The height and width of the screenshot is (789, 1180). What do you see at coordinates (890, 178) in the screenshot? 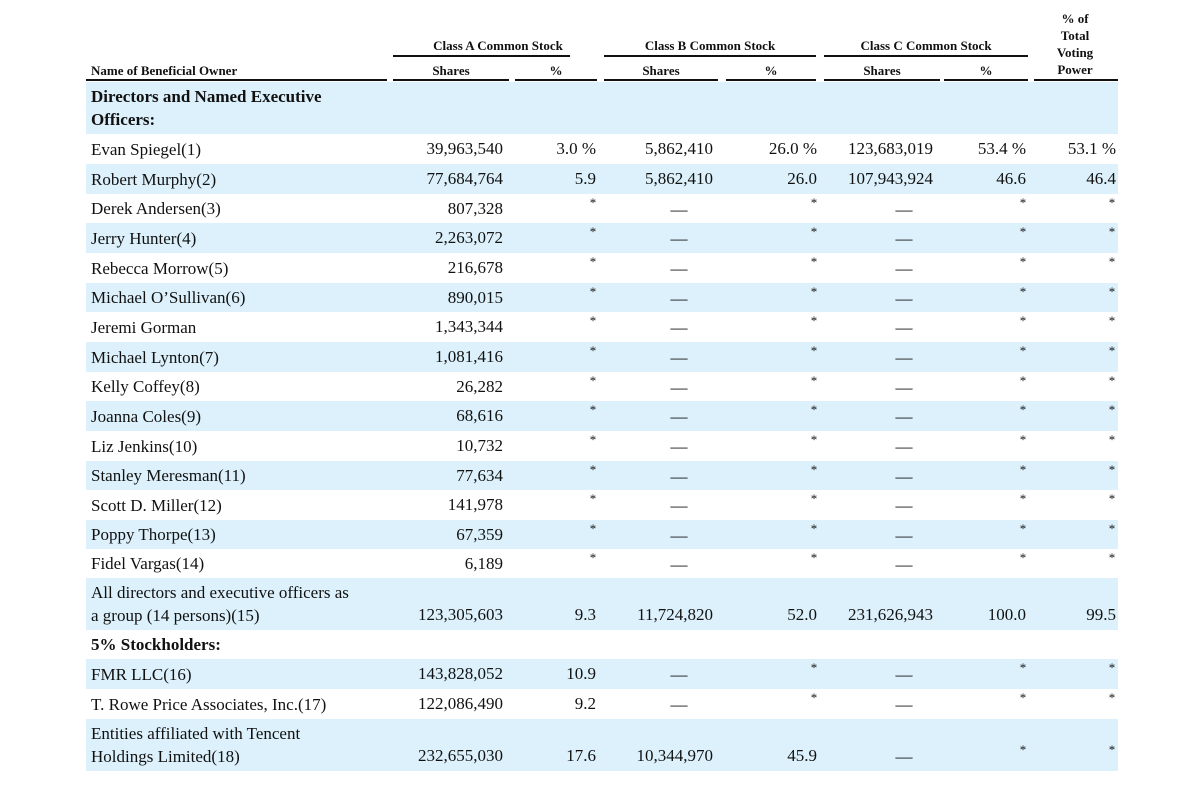
I see `c-sh-value: 107,943,924` at bounding box center [890, 178].